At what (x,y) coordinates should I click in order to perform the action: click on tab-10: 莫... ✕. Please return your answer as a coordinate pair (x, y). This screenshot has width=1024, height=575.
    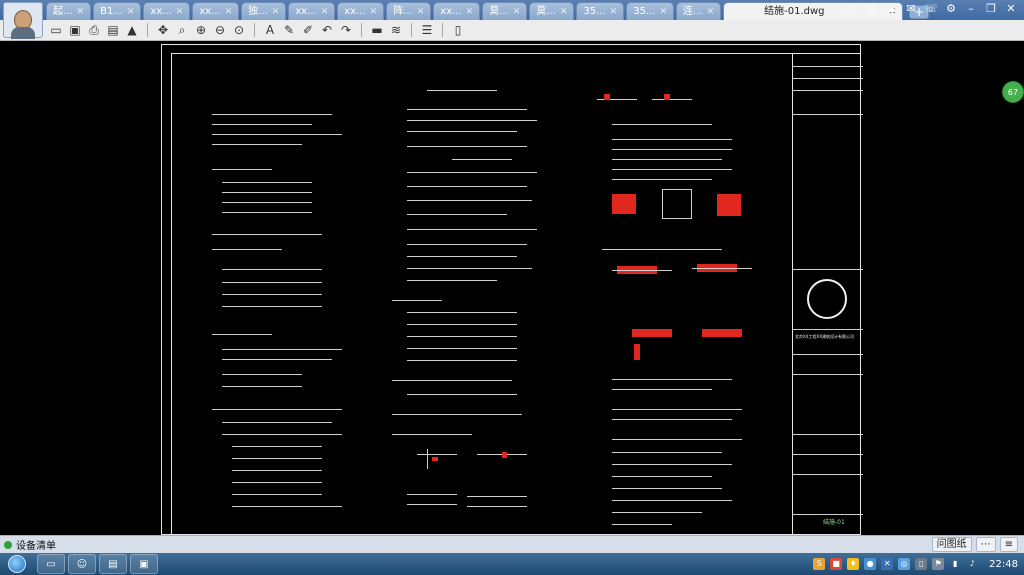
    Looking at the image, I should click on (552, 11).